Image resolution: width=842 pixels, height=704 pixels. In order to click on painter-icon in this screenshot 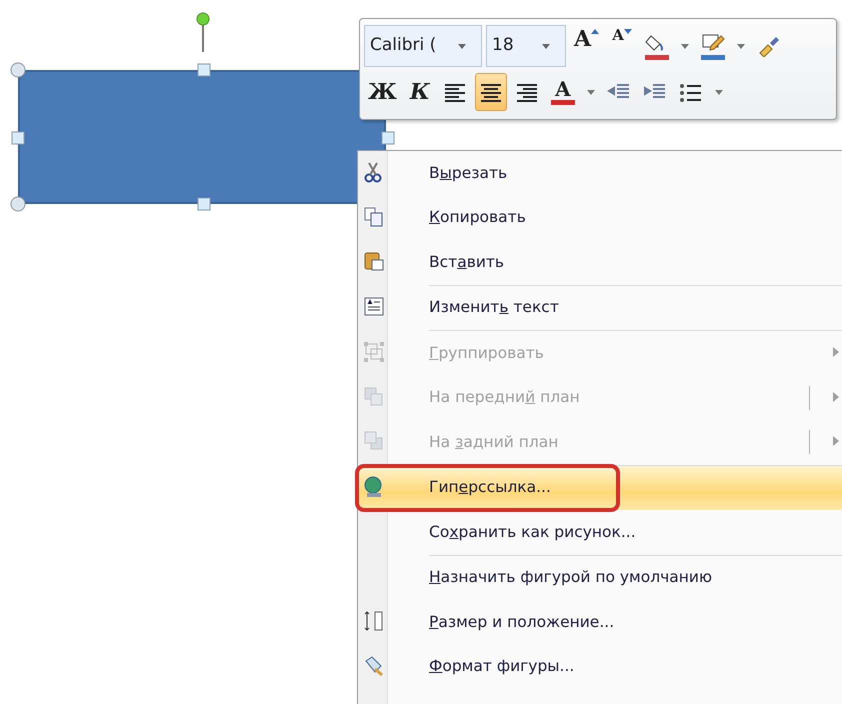, I will do `click(769, 46)`.